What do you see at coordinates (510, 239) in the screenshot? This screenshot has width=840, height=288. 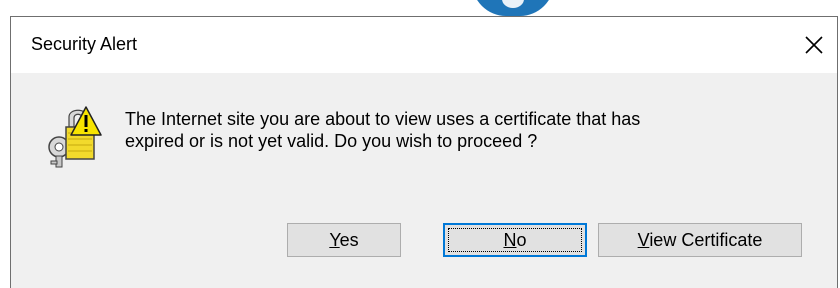 I see `no-button-mnemonic: N` at bounding box center [510, 239].